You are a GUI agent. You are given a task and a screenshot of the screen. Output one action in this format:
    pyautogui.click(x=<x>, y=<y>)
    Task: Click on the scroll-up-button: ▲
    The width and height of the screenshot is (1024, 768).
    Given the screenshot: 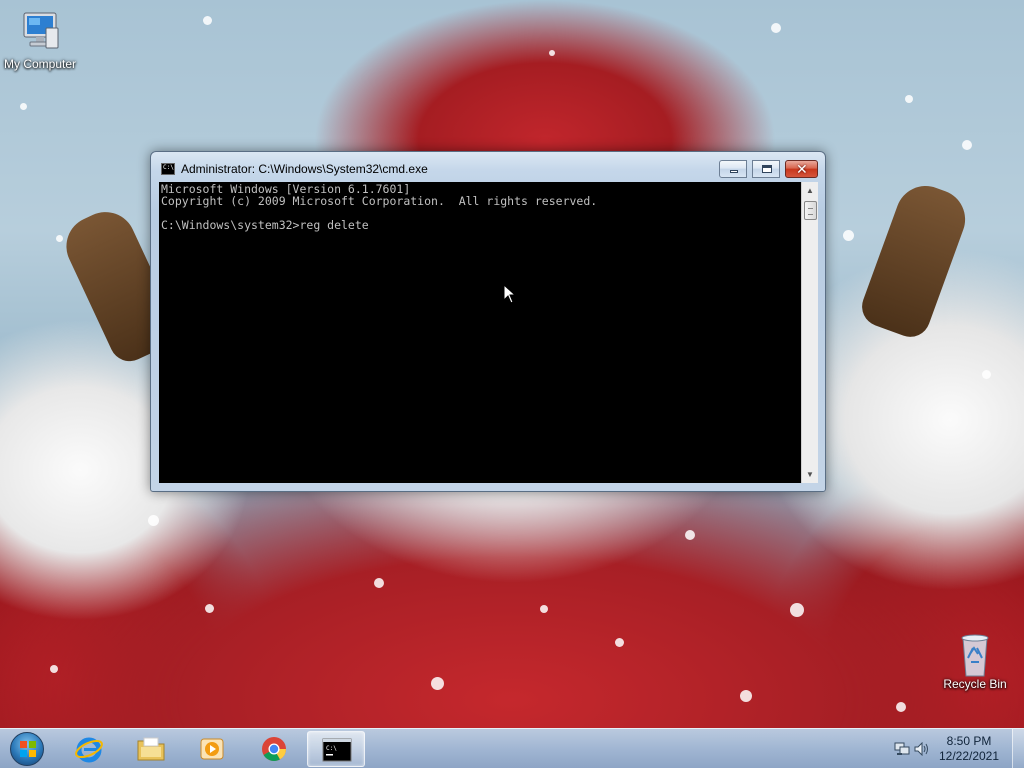 What is the action you would take?
    pyautogui.click(x=810, y=190)
    